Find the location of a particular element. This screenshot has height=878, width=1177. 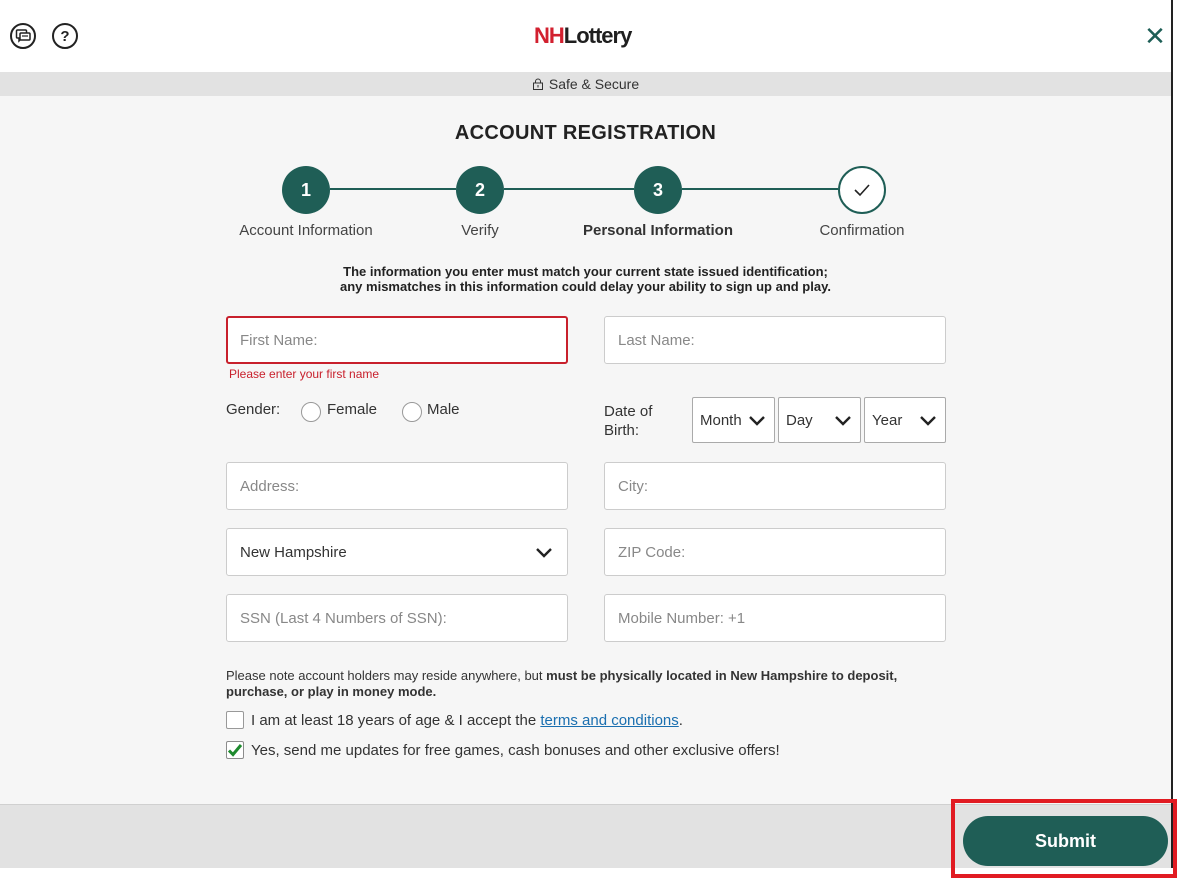

dob-label-line-1: Date of is located at coordinates (628, 411).